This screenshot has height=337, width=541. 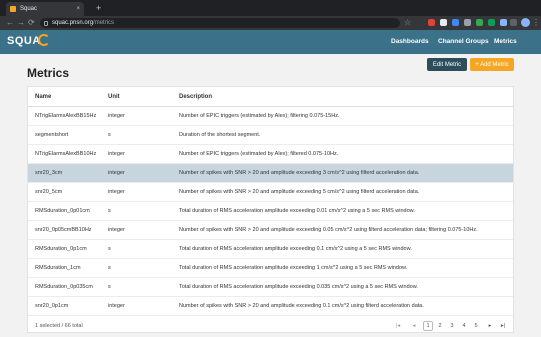 I want to click on bookmark-star-icon: ☆, so click(x=407, y=23).